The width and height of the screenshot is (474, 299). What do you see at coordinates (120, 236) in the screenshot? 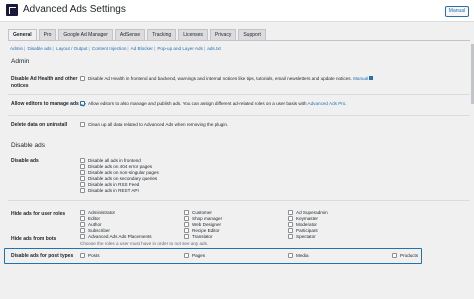
I see `role-label: Advanced Ads Ads Placements` at bounding box center [120, 236].